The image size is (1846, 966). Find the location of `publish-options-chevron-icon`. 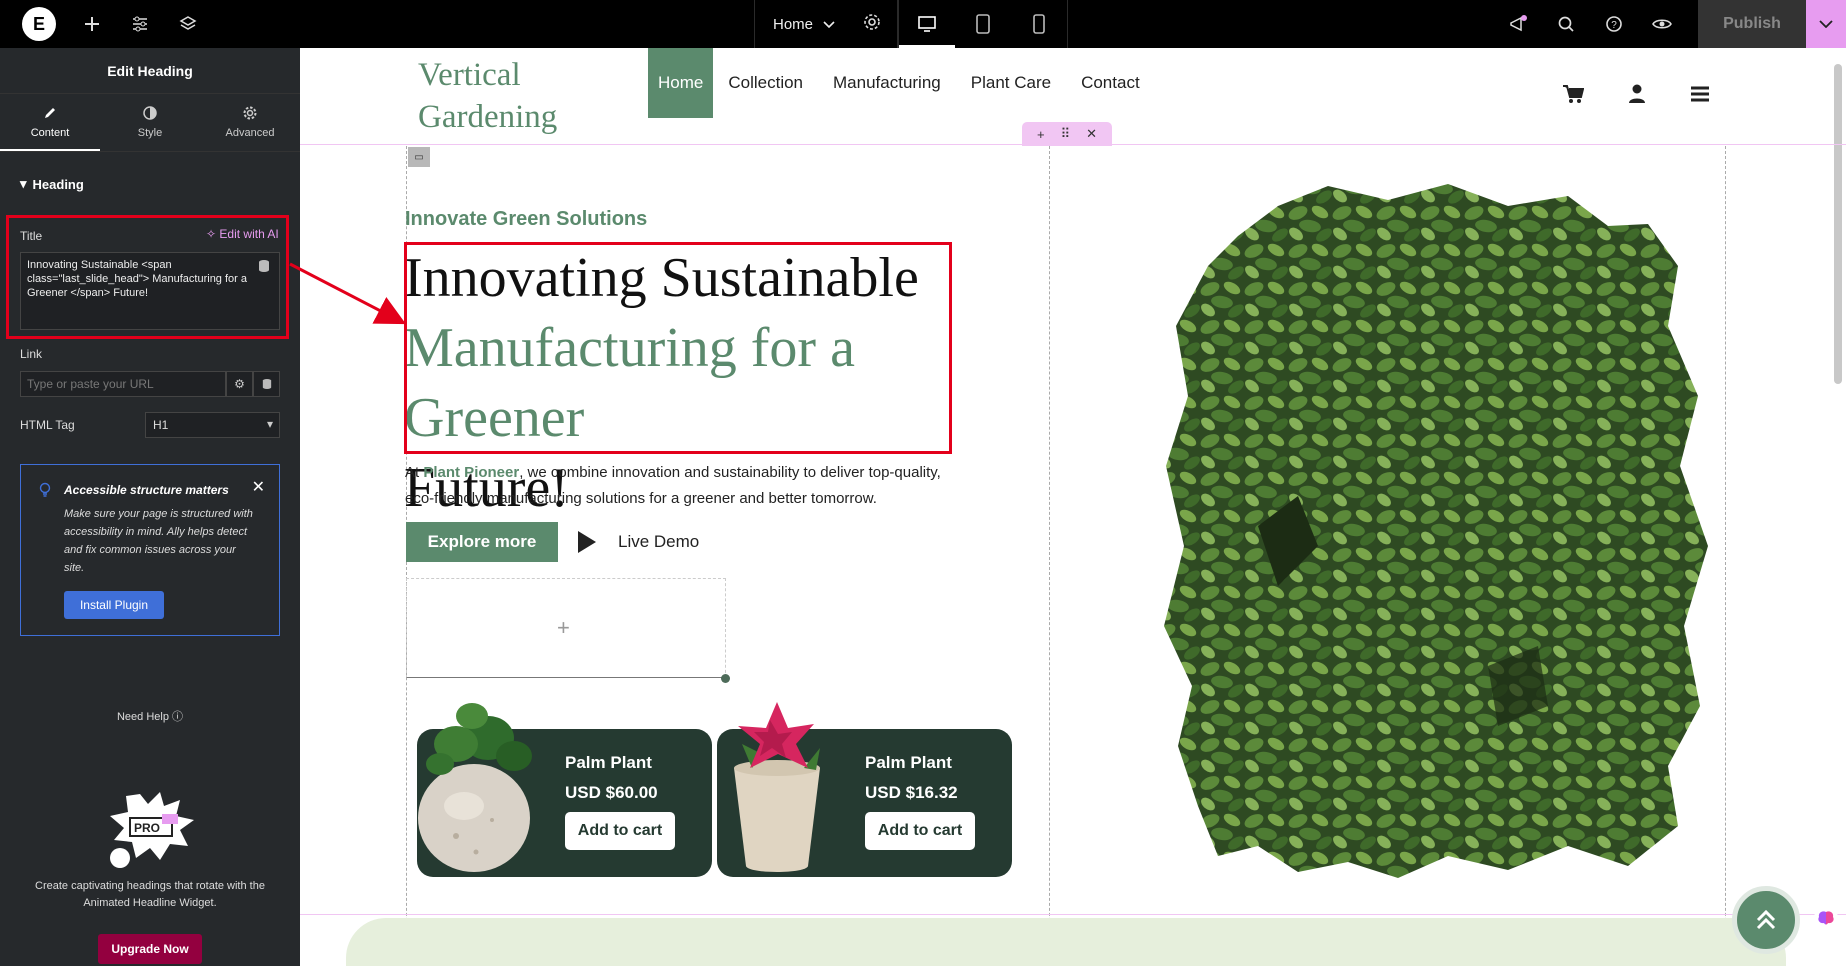

publish-options-chevron-icon is located at coordinates (1826, 24).